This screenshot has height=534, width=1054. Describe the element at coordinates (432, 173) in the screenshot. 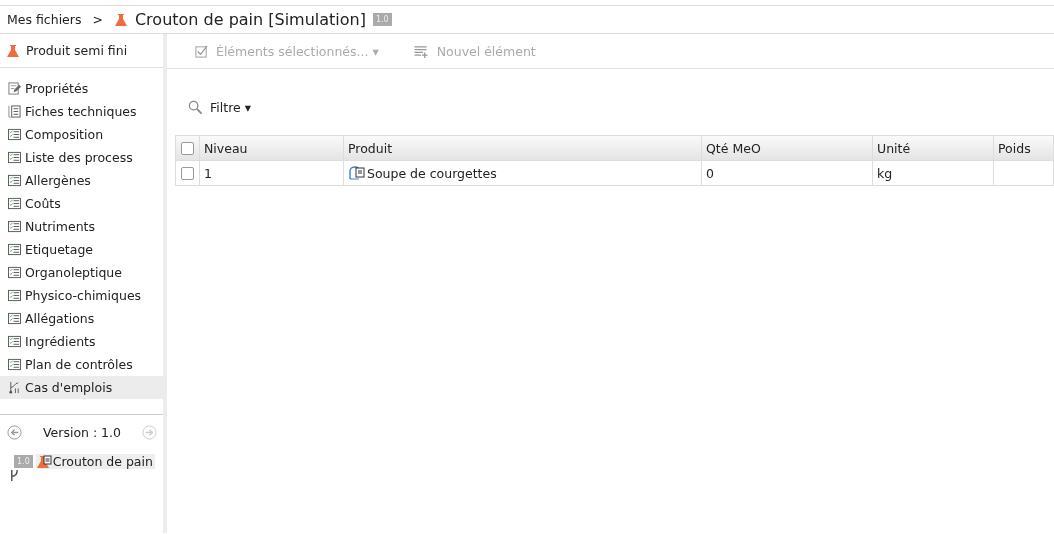

I see `table-cell: Soupe de courgettes` at that location.